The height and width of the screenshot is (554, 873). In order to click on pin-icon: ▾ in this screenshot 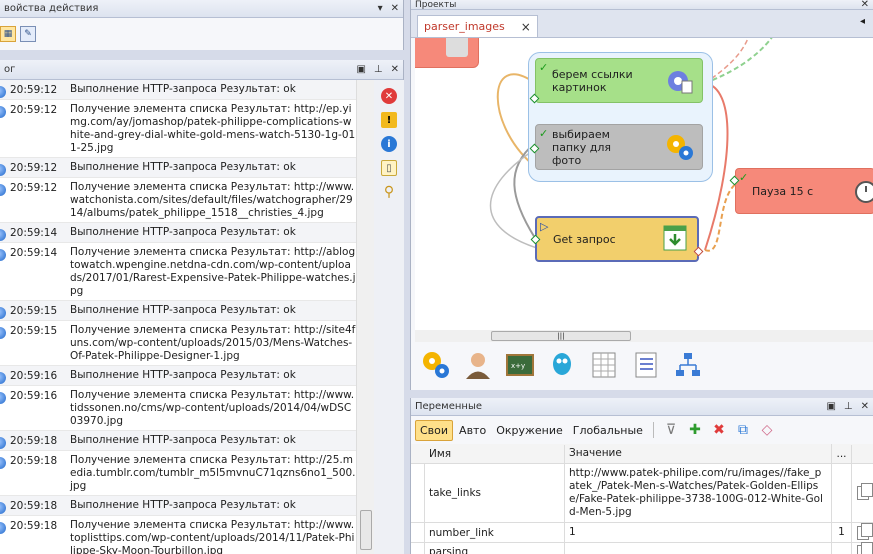, I will do `click(380, 8)`.